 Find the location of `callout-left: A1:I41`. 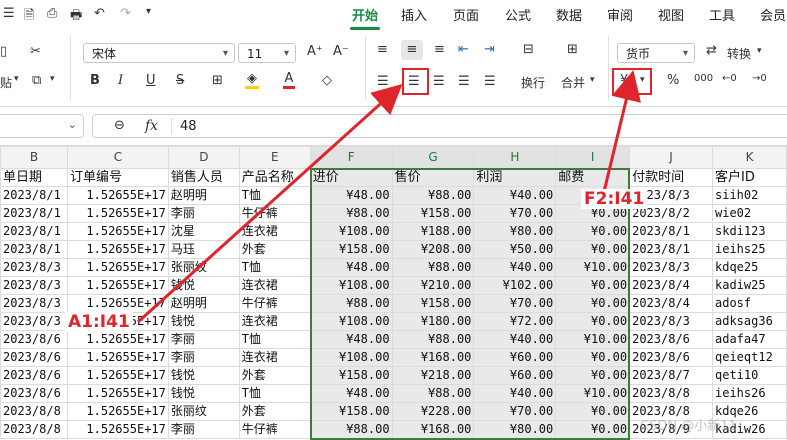

callout-left: A1:I41 is located at coordinates (99, 322).